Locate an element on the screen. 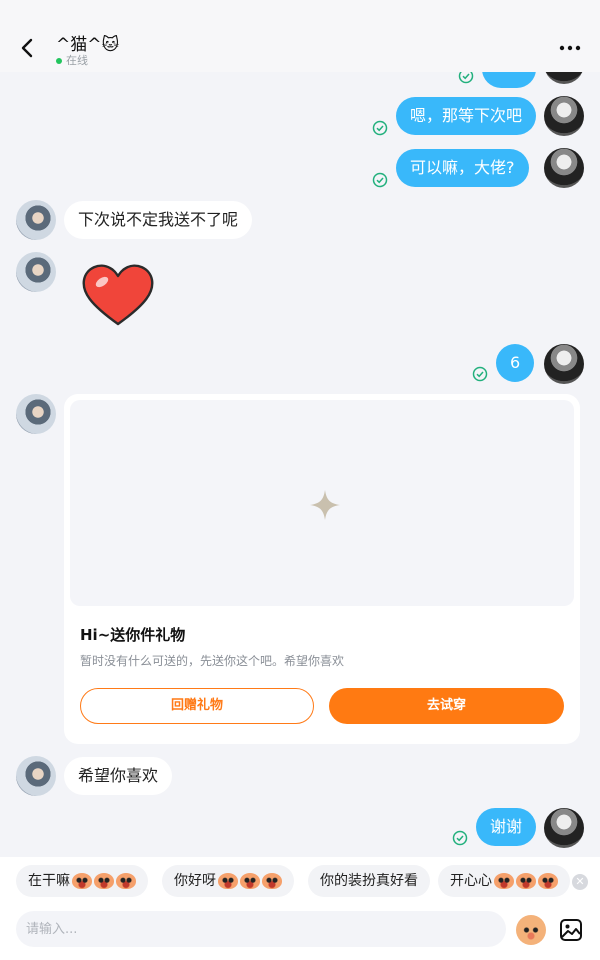  message-bubble: 谢谢 is located at coordinates (506, 827).